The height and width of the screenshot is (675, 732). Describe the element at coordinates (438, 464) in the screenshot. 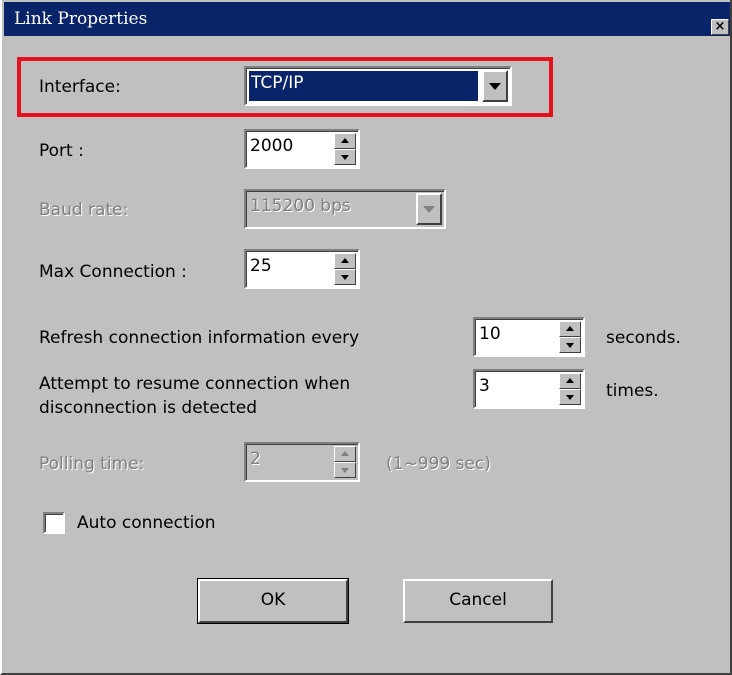

I see `polling-time-range: (1~999 sec)` at that location.